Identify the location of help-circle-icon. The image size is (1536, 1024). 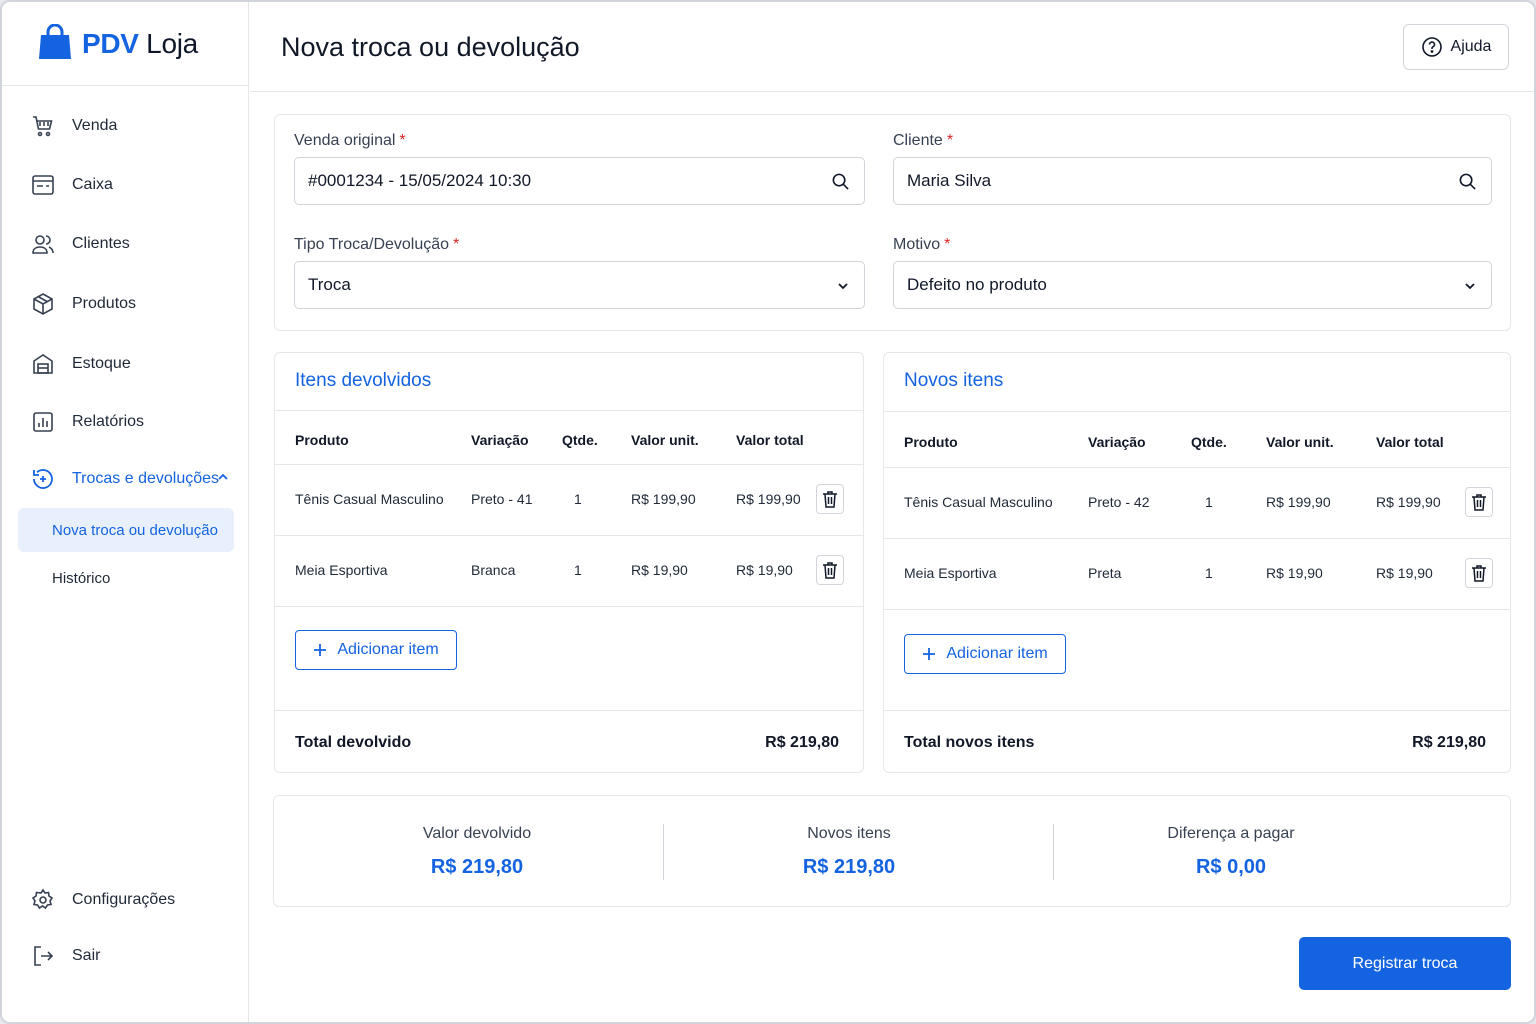
(1431, 47).